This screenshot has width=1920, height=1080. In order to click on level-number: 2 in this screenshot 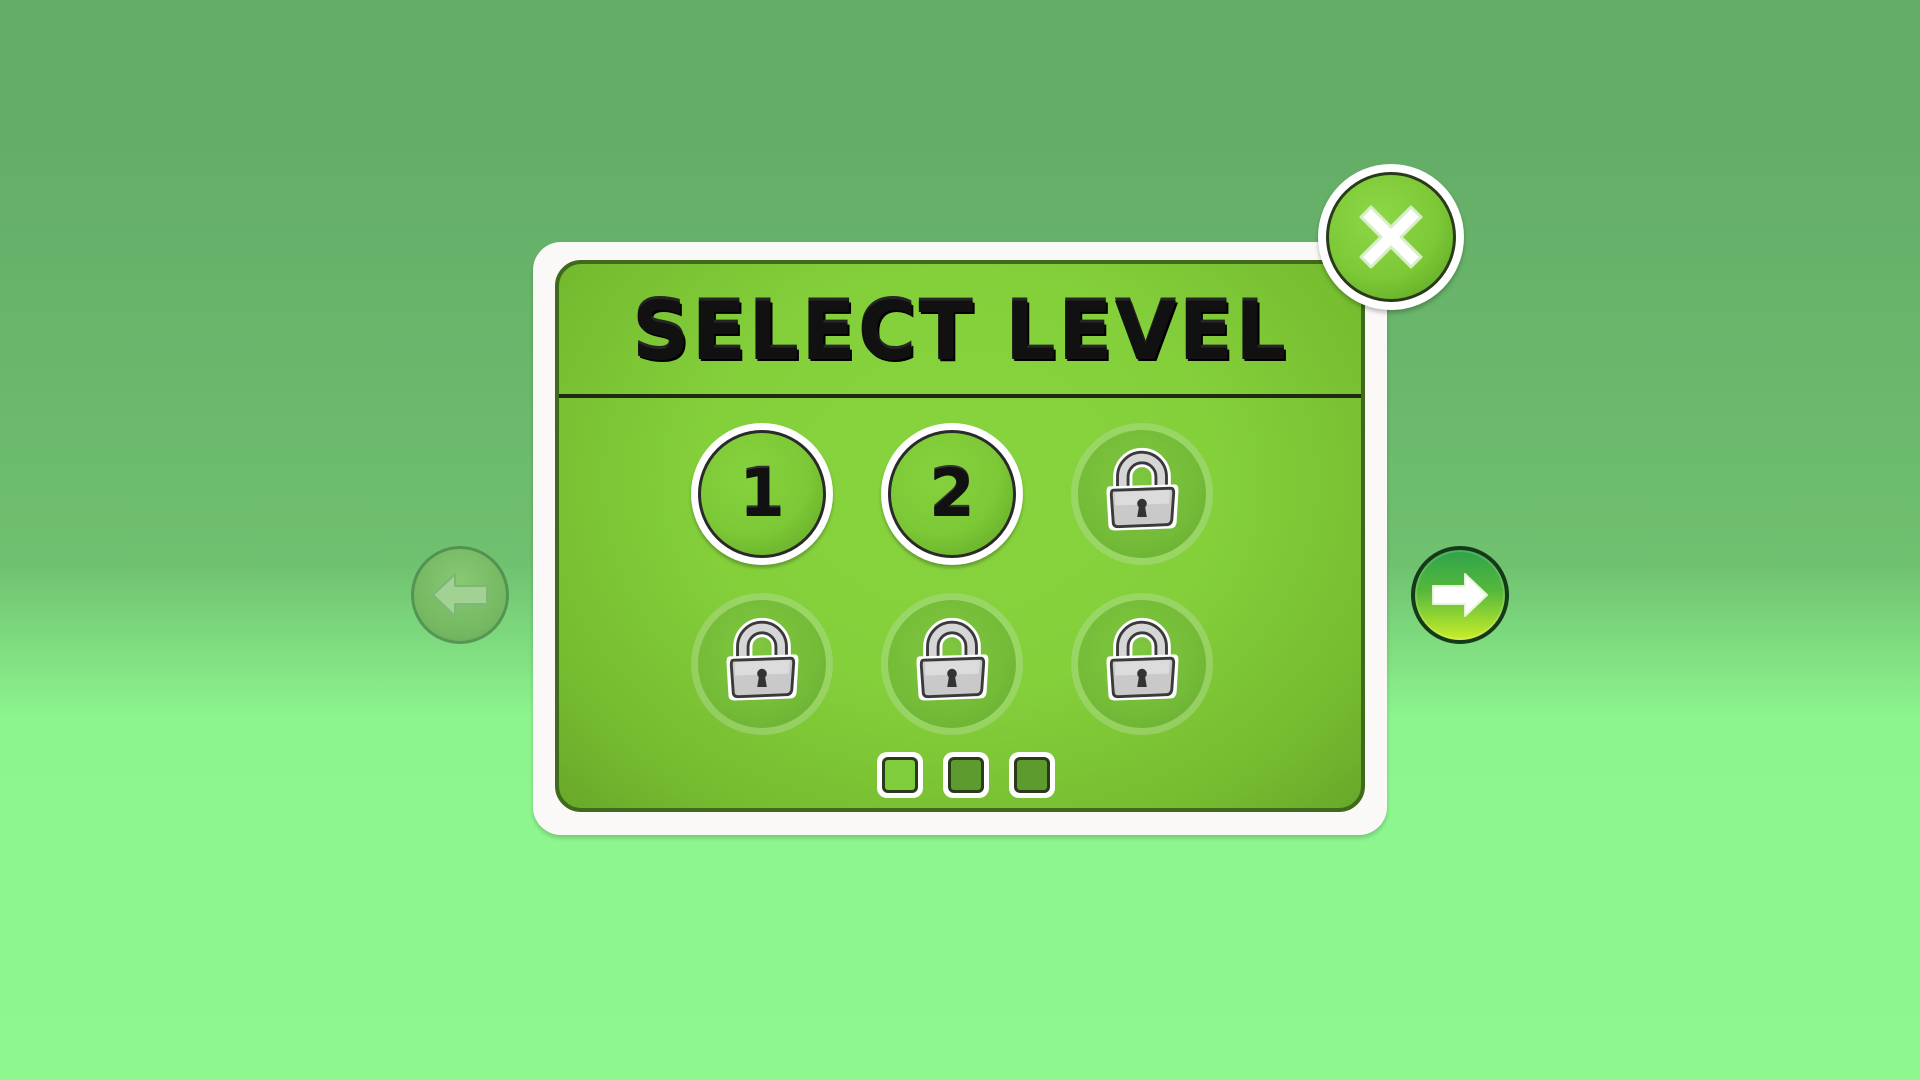, I will do `click(952, 493)`.